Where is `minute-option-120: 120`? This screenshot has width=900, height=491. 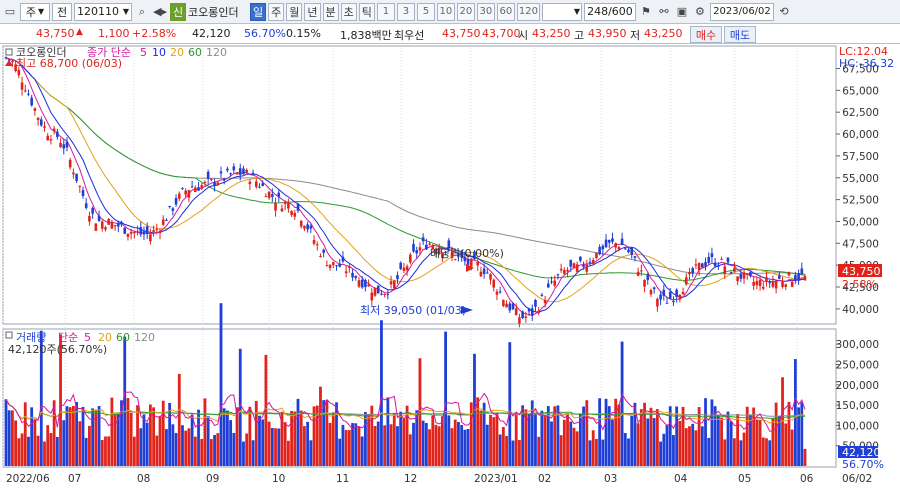
minute-option-120: 120 is located at coordinates (528, 11).